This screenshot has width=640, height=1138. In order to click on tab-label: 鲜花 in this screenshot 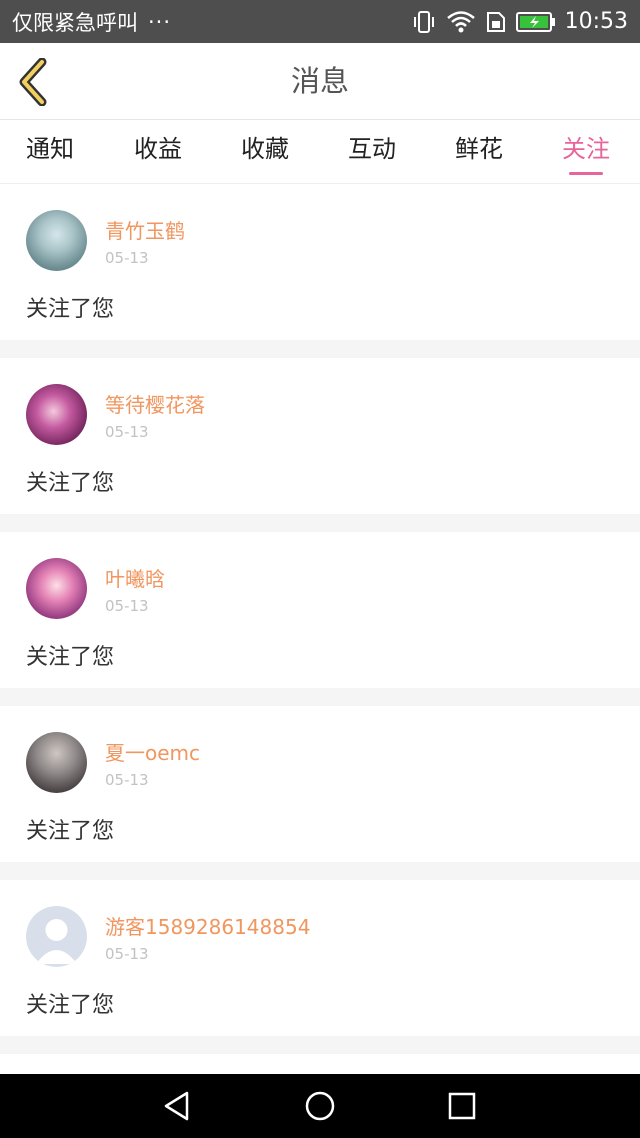, I will do `click(479, 149)`.